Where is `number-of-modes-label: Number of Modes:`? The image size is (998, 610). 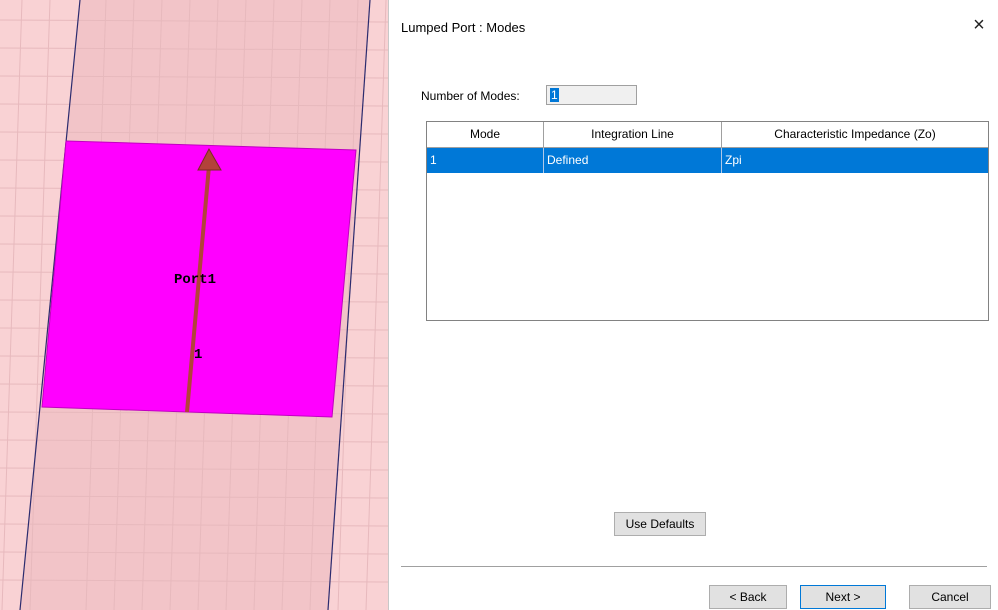
number-of-modes-label: Number of Modes: is located at coordinates (470, 96).